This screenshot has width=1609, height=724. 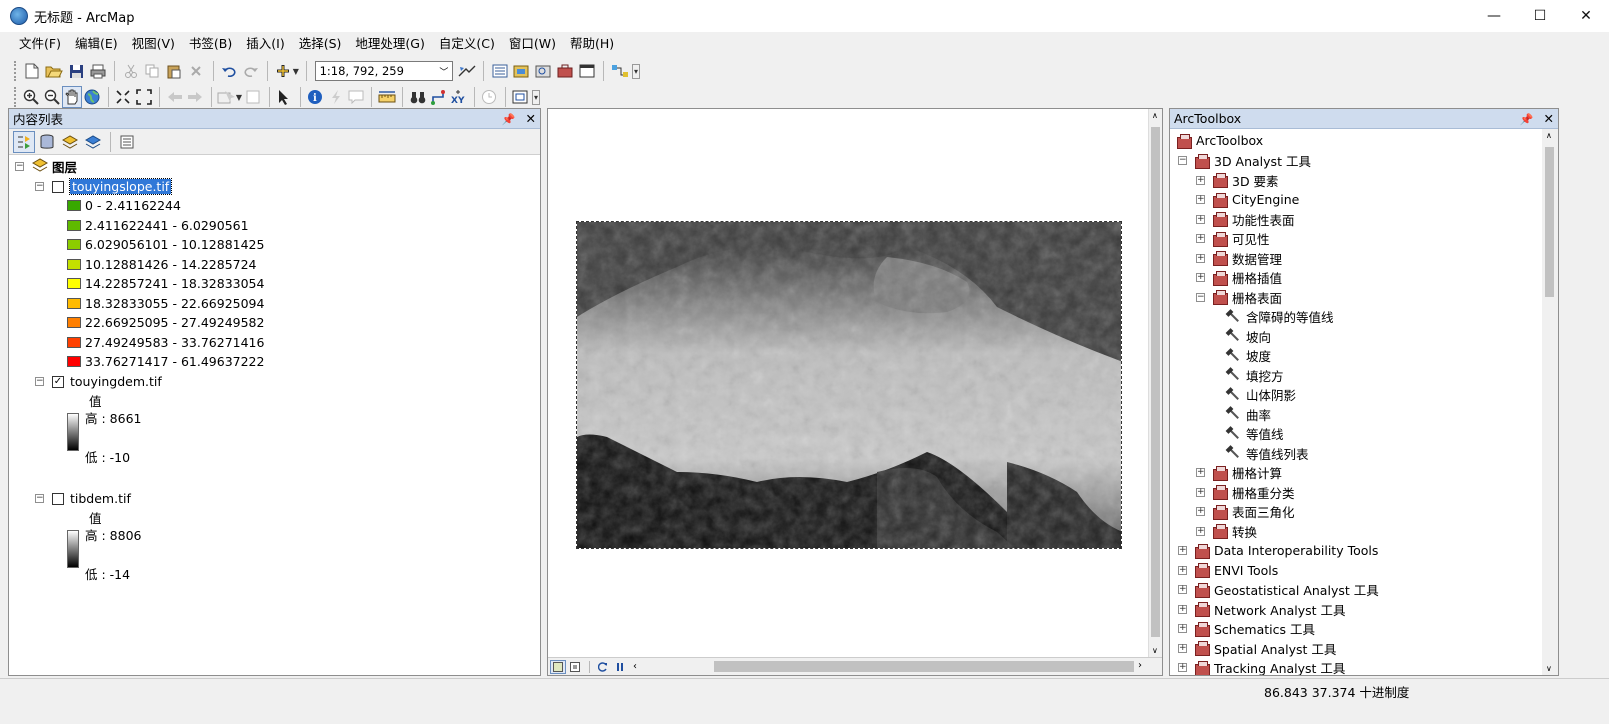 I want to click on list-by-visibility-icon, so click(x=70, y=142).